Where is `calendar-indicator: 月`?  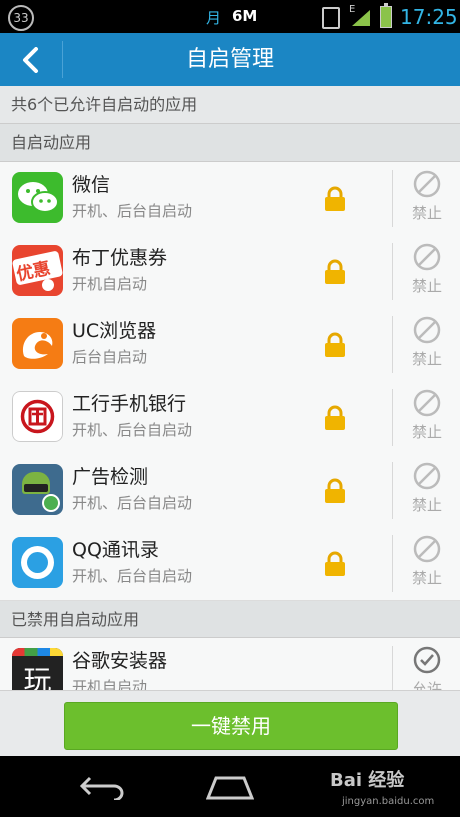 calendar-indicator: 月 is located at coordinates (214, 18).